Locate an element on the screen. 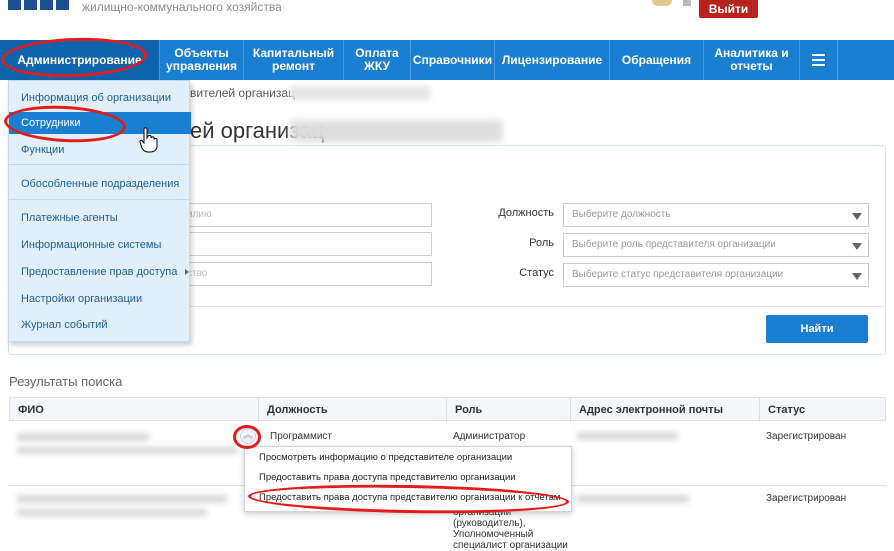  org-subtitle: жилищно-коммунального хозяйства is located at coordinates (182, 7).